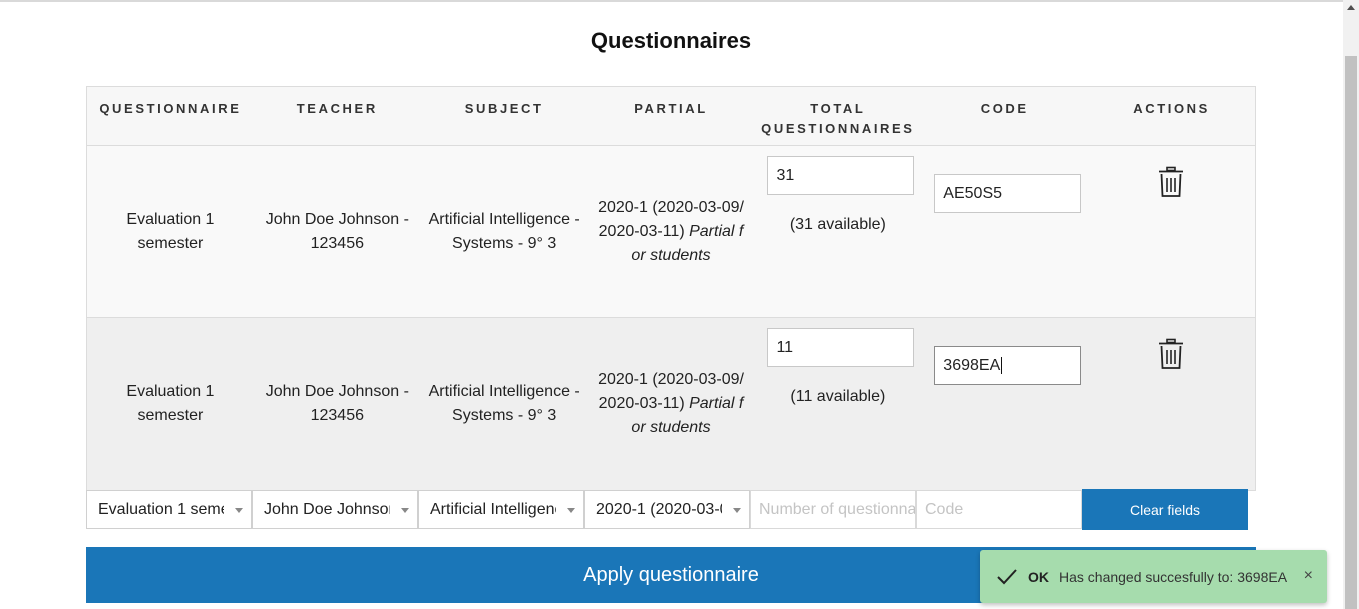 The width and height of the screenshot is (1359, 609). I want to click on teacher-select-value: John Doe Johnson - 123456, so click(327, 509).